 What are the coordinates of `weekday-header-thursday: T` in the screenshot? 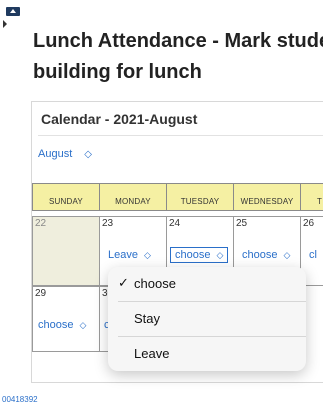 It's located at (311, 197).